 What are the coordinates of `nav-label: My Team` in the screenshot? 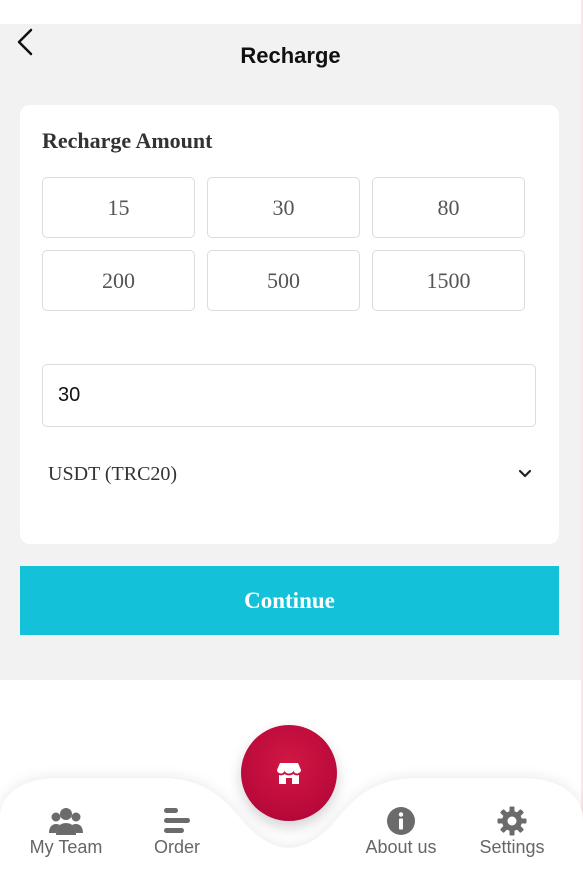 It's located at (66, 847).